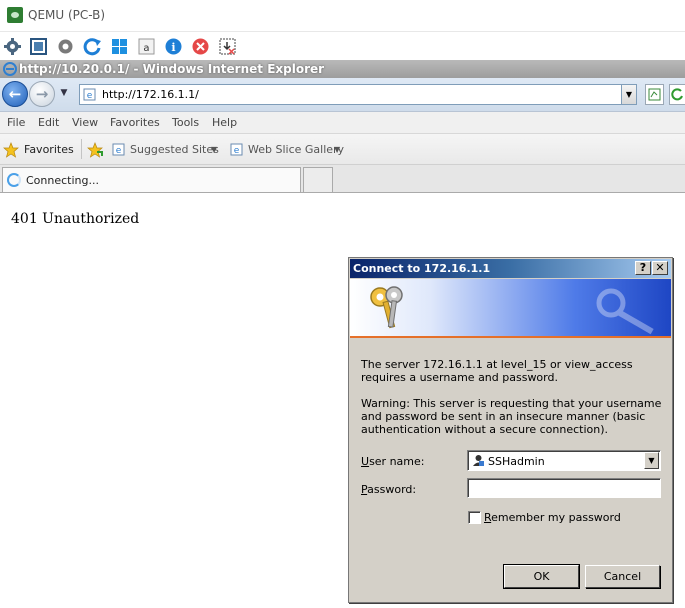  I want to click on remember-password-label: Remember my password, so click(552, 517).